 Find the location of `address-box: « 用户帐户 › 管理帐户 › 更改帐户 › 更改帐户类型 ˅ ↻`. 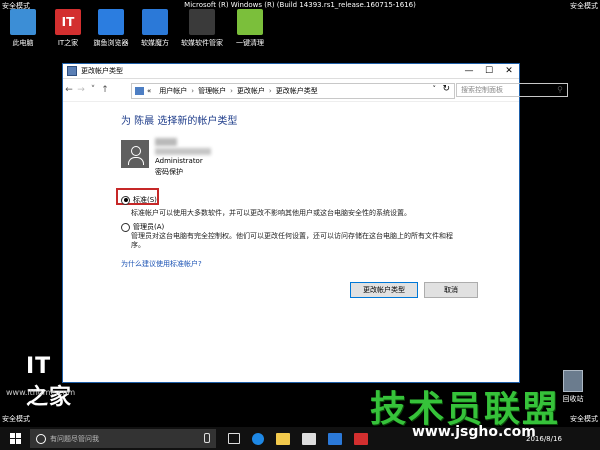

address-box: « 用户帐户 › 管理帐户 › 更改帐户 › 更改帐户类型 ˅ ↻ is located at coordinates (293, 91).